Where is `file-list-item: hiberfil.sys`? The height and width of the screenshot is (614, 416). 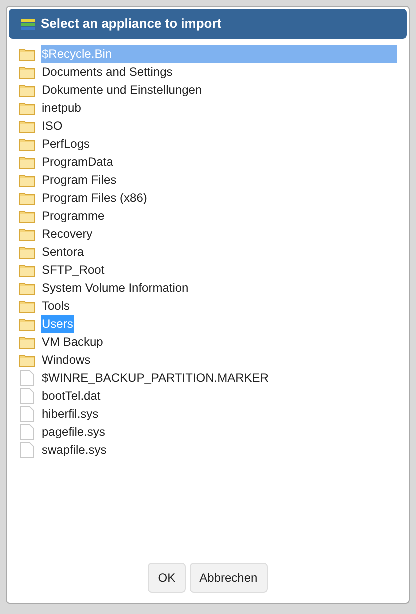
file-list-item: hiberfil.sys is located at coordinates (70, 414).